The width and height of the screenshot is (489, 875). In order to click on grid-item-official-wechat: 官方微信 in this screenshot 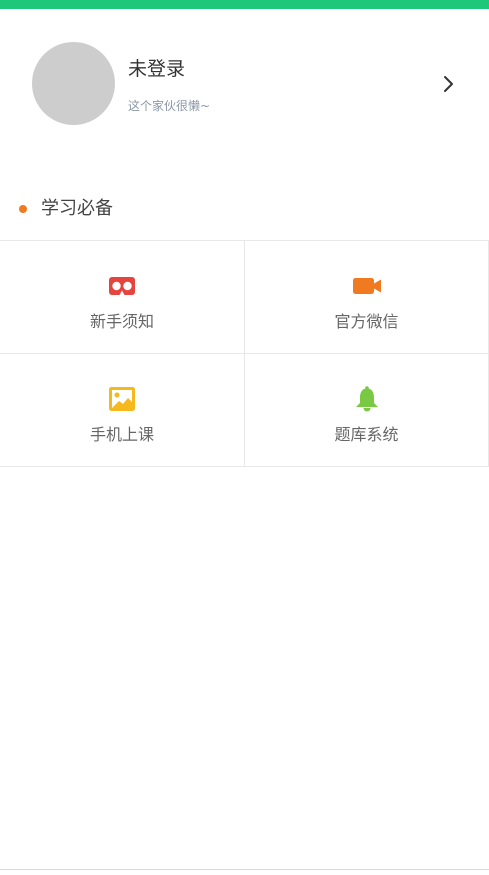, I will do `click(366, 296)`.